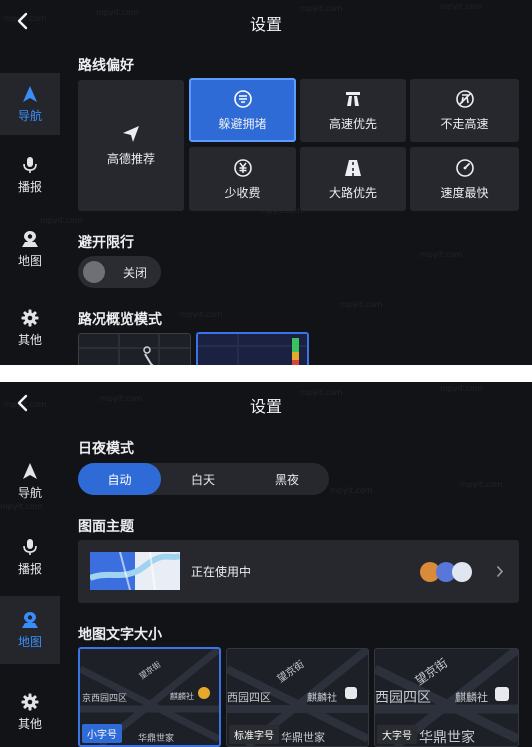 This screenshot has width=532, height=747. I want to click on route-option-label: 不走高速, so click(464, 124).